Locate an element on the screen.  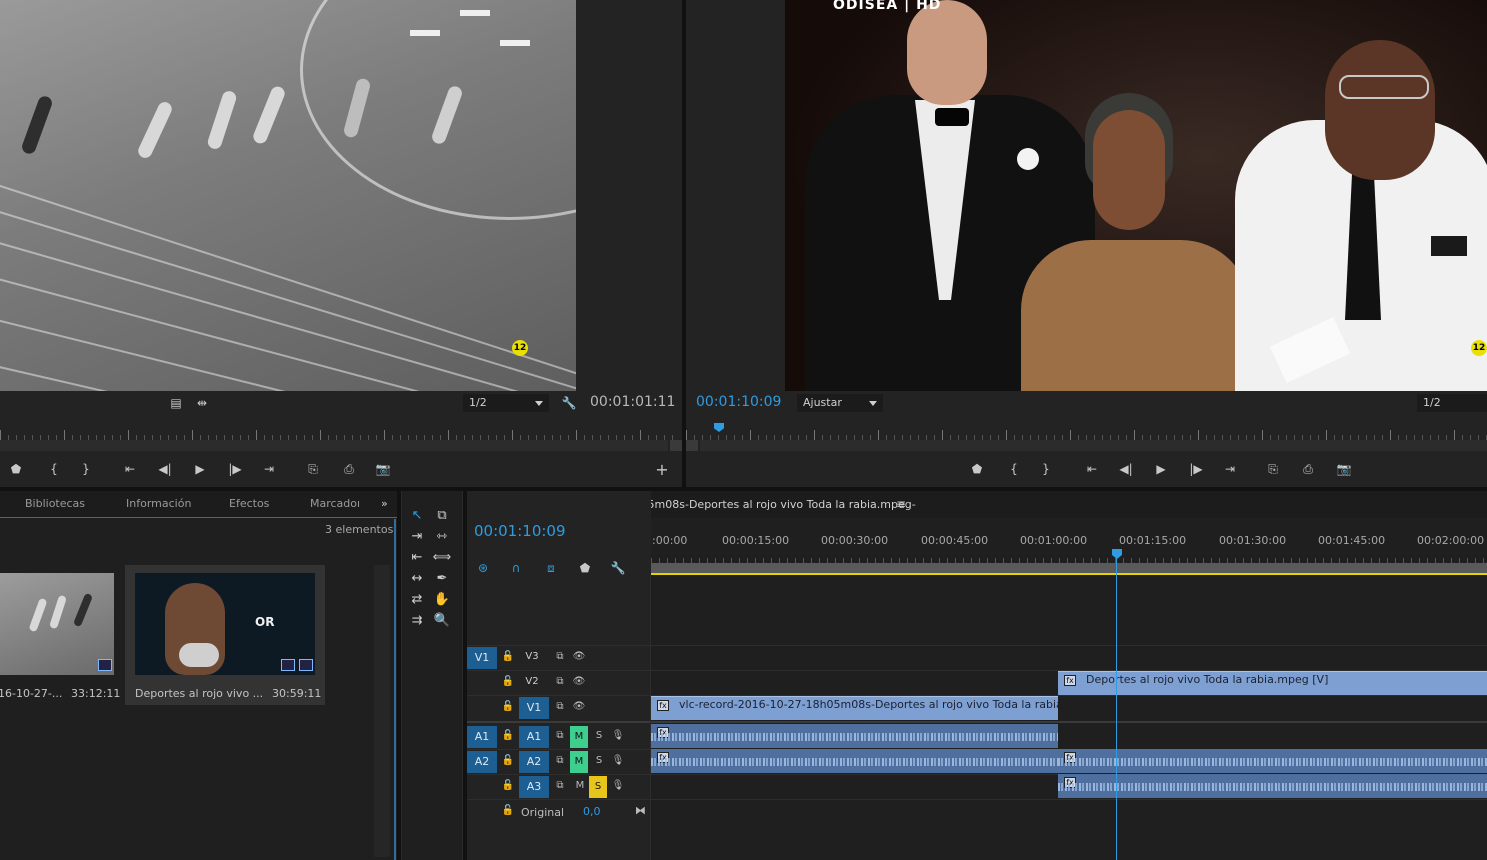
go-to-end-icon: ⧓ is located at coordinates (640, 810).